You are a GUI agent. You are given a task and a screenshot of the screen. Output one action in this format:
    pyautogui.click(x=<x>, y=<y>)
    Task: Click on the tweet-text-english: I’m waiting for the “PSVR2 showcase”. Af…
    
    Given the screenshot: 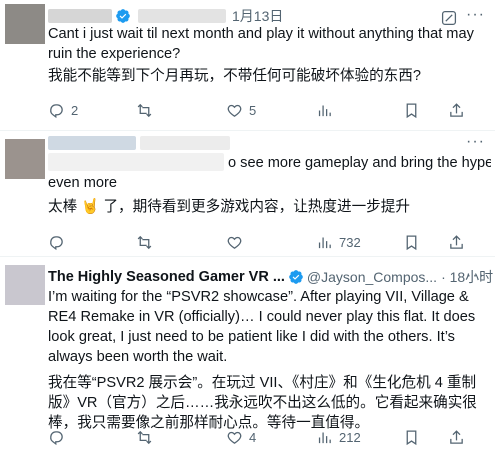 What is the action you would take?
    pyautogui.click(x=262, y=327)
    